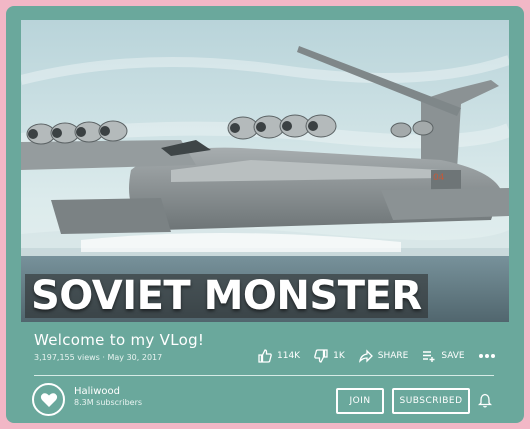 The image size is (530, 429). Describe the element at coordinates (265, 356) in the screenshot. I see `thumbs-up-icon` at that location.